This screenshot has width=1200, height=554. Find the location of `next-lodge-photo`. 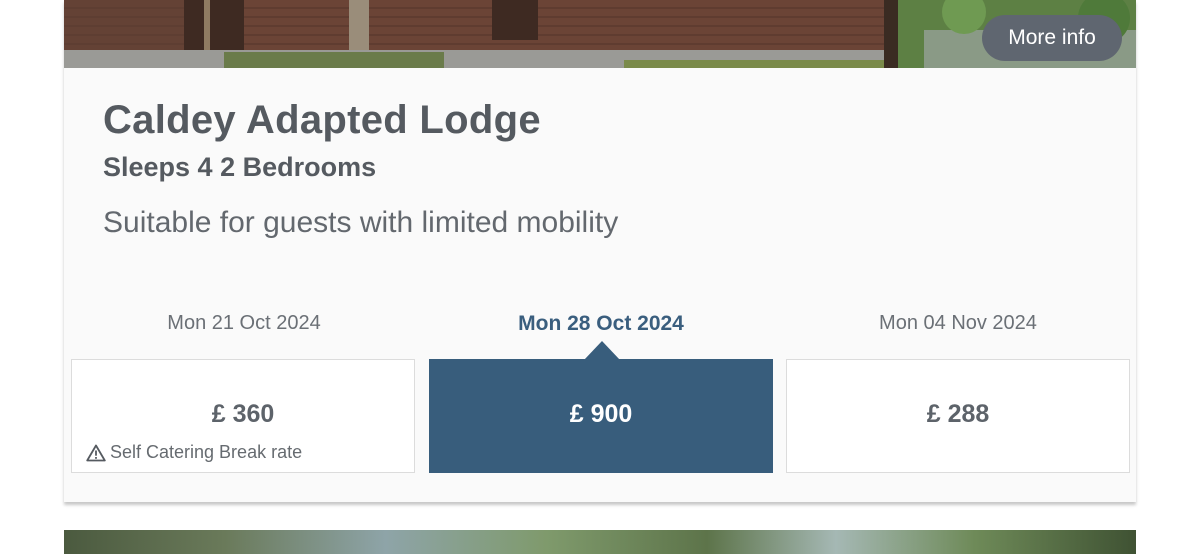

next-lodge-photo is located at coordinates (600, 542).